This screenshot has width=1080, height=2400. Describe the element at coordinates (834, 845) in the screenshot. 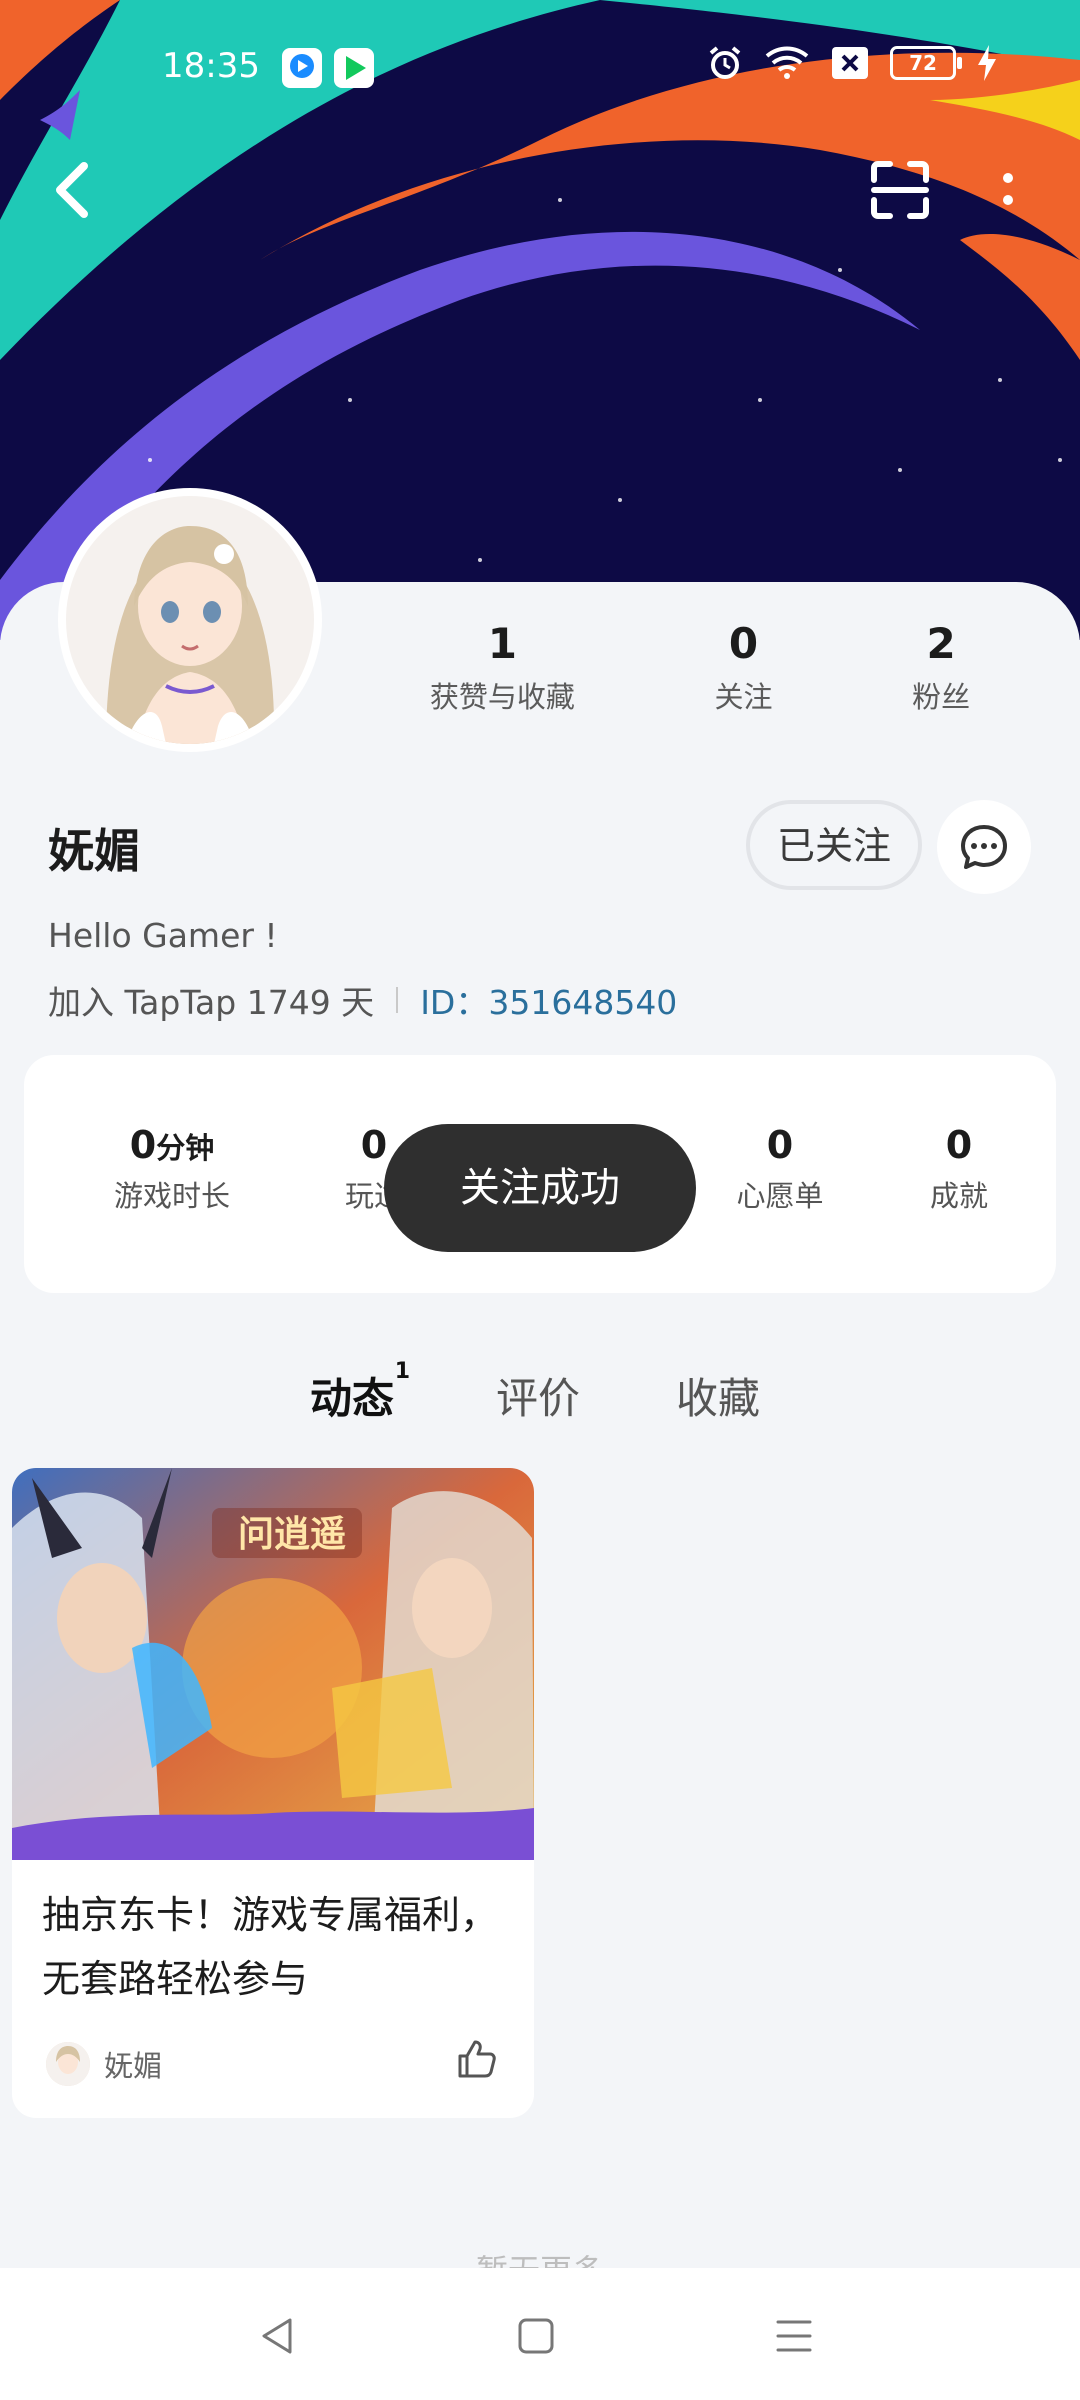

I see `following-button: 已关注` at that location.